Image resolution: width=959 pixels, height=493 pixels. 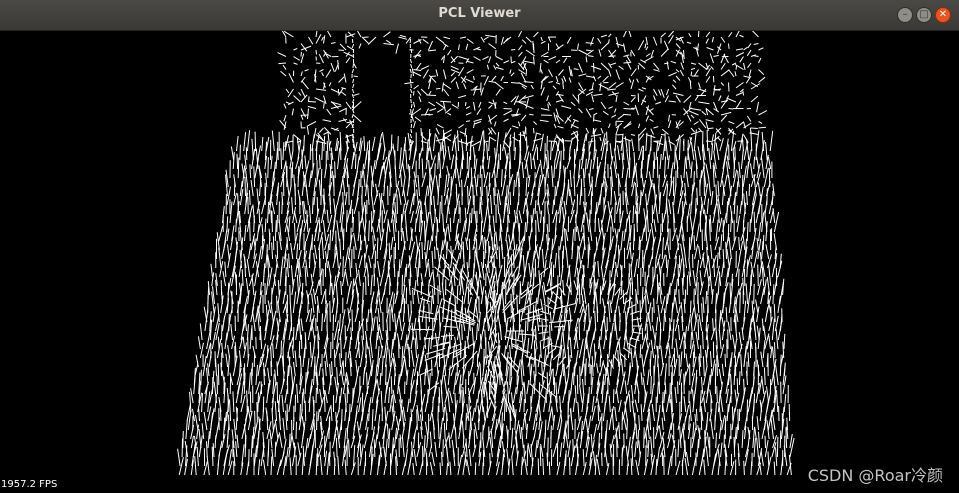 I want to click on watermark: CSDN @Roar冷颜, so click(x=875, y=475).